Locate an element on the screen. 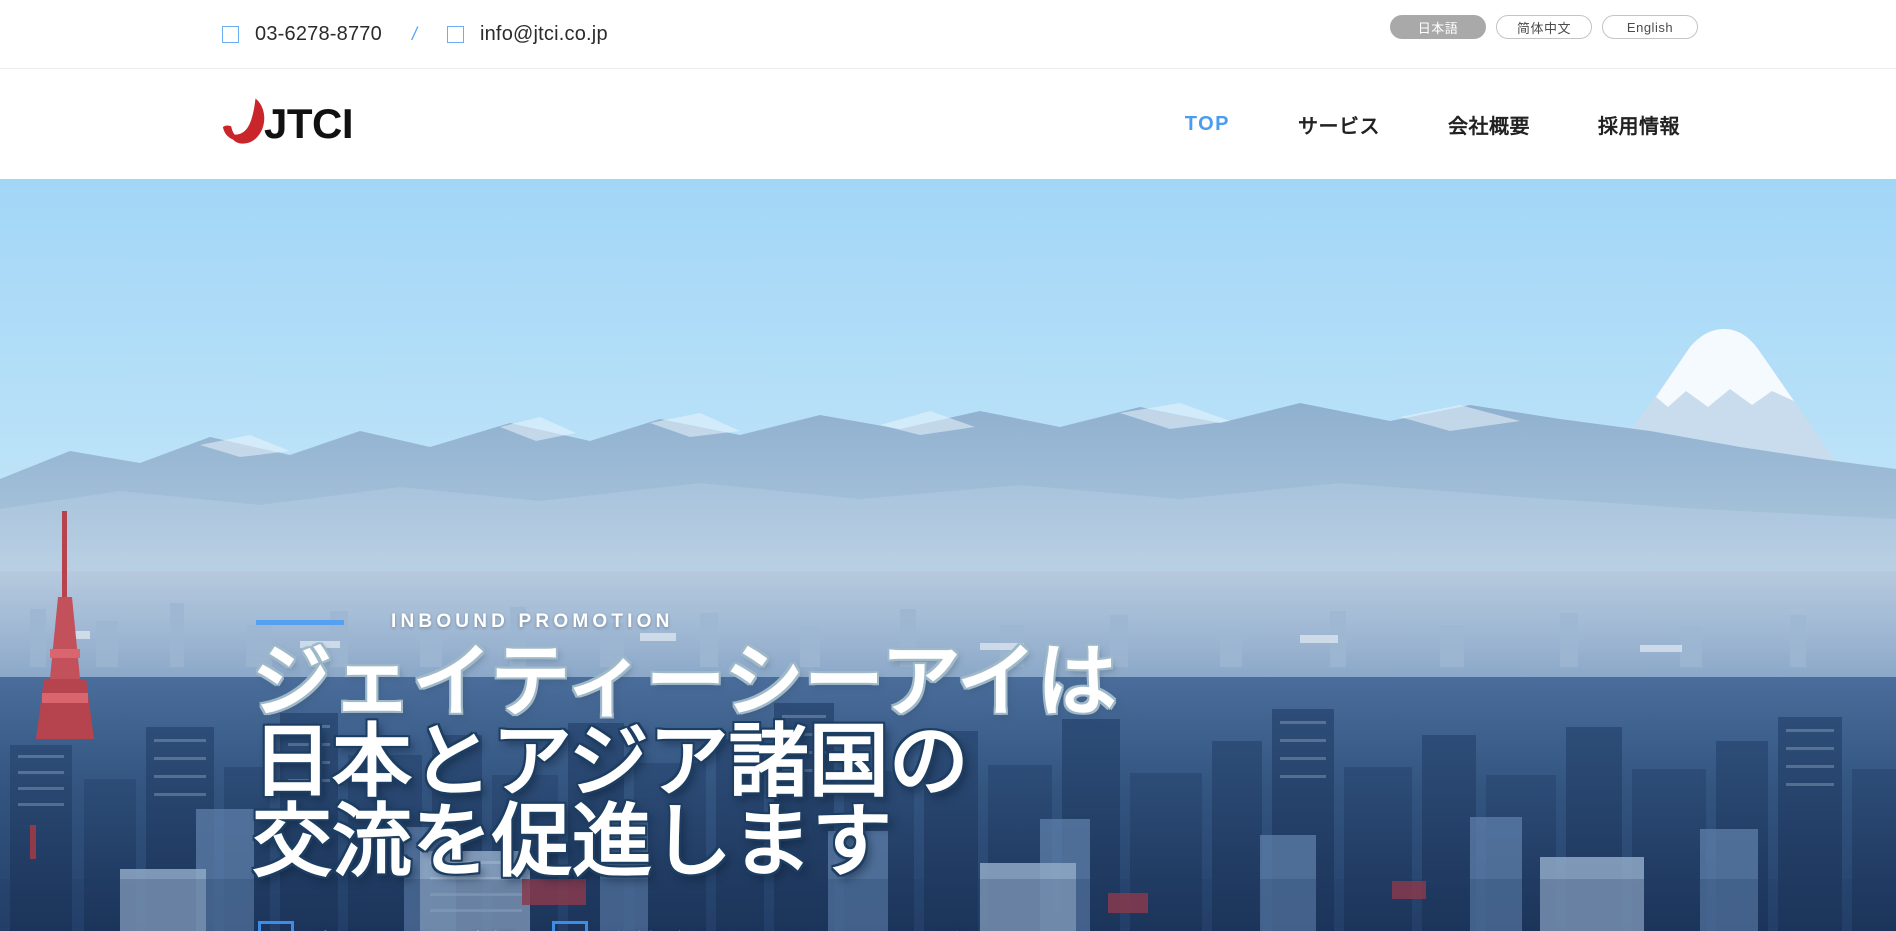  site-logo: JTCI is located at coordinates (288, 124).